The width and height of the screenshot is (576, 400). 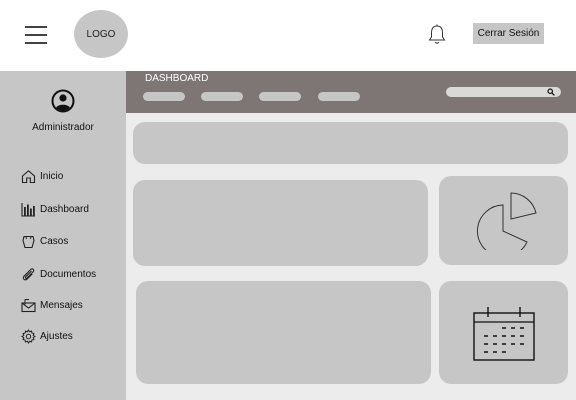 What do you see at coordinates (28, 273) in the screenshot?
I see `paperclip-icon` at bounding box center [28, 273].